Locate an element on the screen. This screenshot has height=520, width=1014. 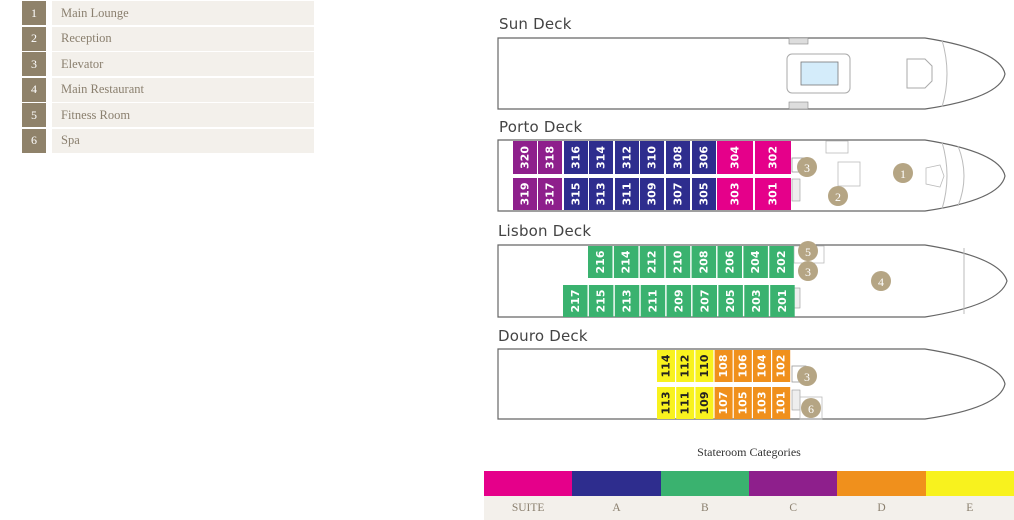
cabin-number: 108 is located at coordinates (723, 366).